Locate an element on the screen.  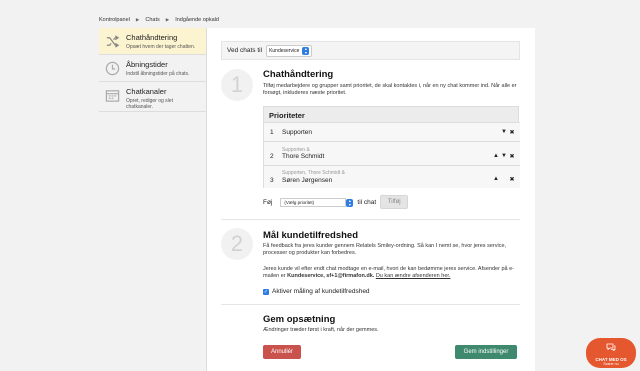
breadcrumb: Kontrolpanel ▶ Chats ▶ Indgående opkald is located at coordinates (159, 20).